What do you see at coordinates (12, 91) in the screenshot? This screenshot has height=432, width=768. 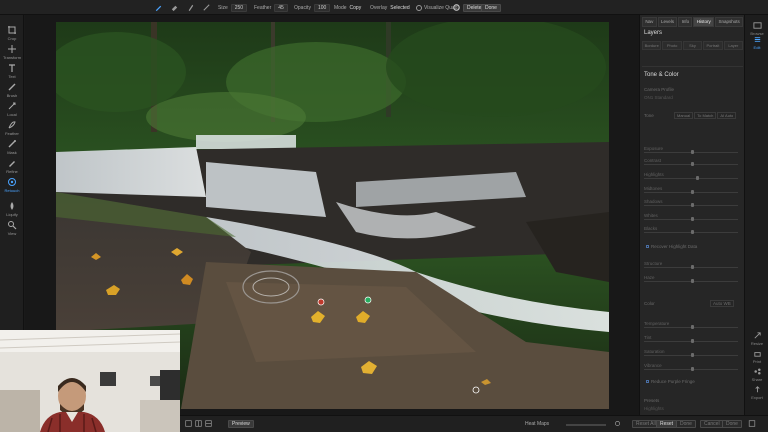 I see `tool-brush: Brush` at bounding box center [12, 91].